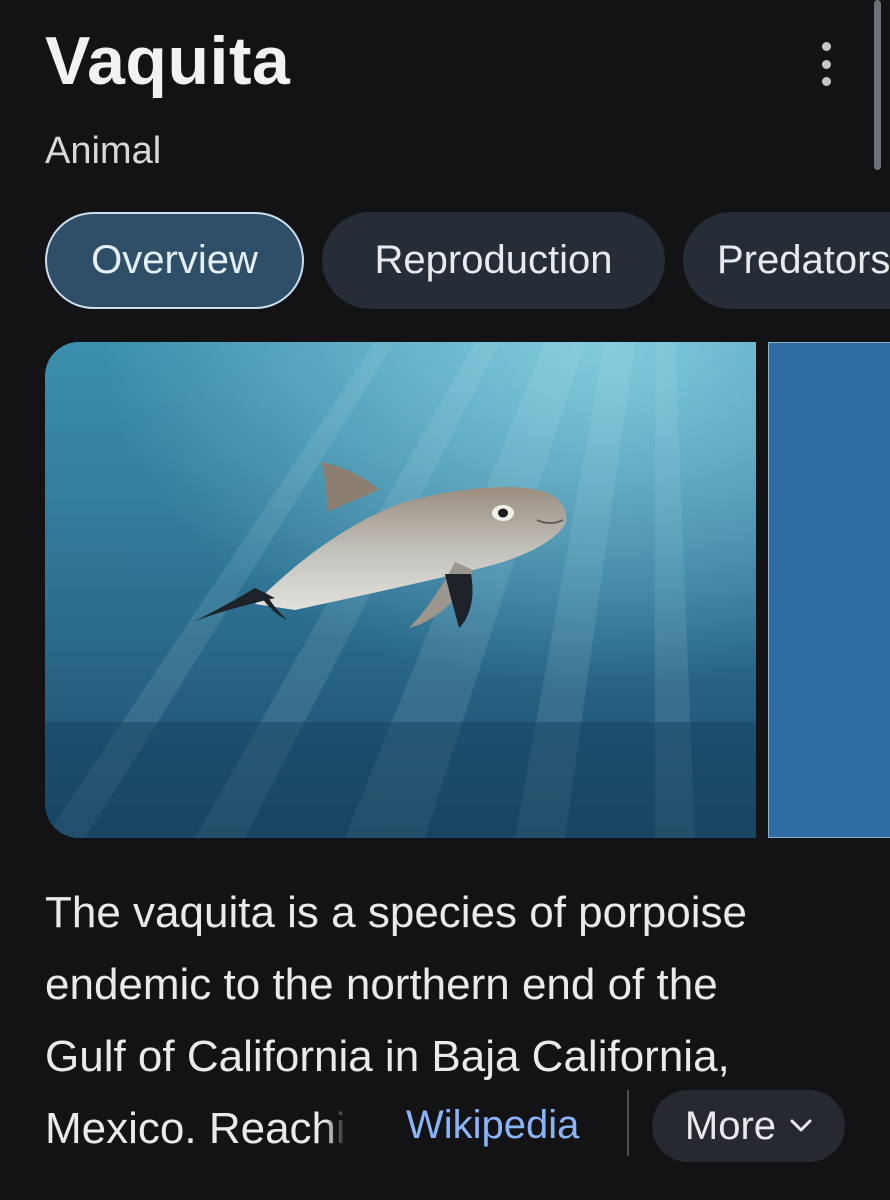 The width and height of the screenshot is (890, 1200). What do you see at coordinates (329, 1129) in the screenshot?
I see `description-text-faded: hi` at bounding box center [329, 1129].